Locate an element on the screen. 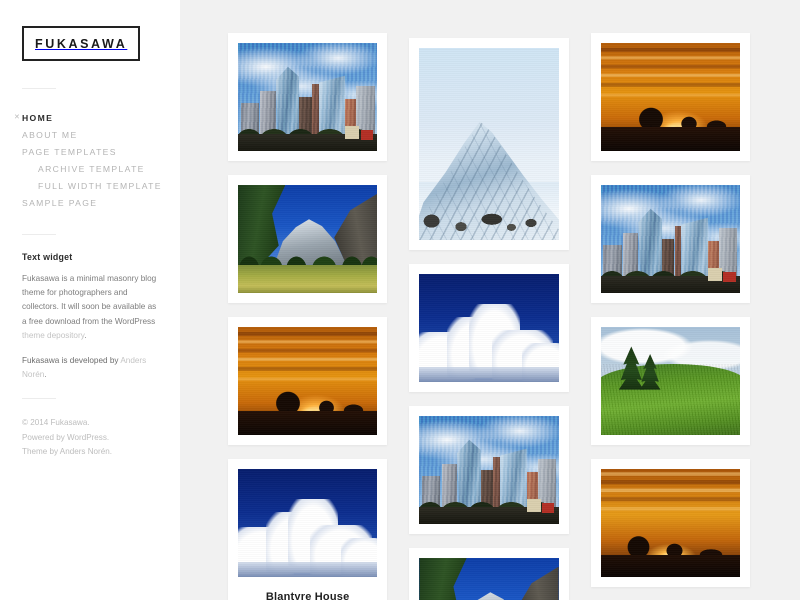  nav-item-archive-template: ARCHIVE TEMPLATE is located at coordinates (90, 169).